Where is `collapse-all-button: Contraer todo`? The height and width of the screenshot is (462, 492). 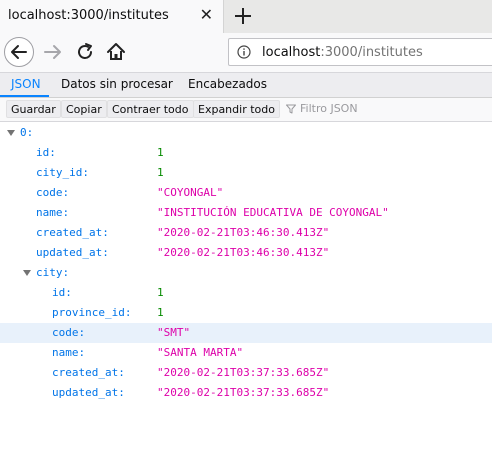
collapse-all-button: Contraer todo is located at coordinates (150, 109).